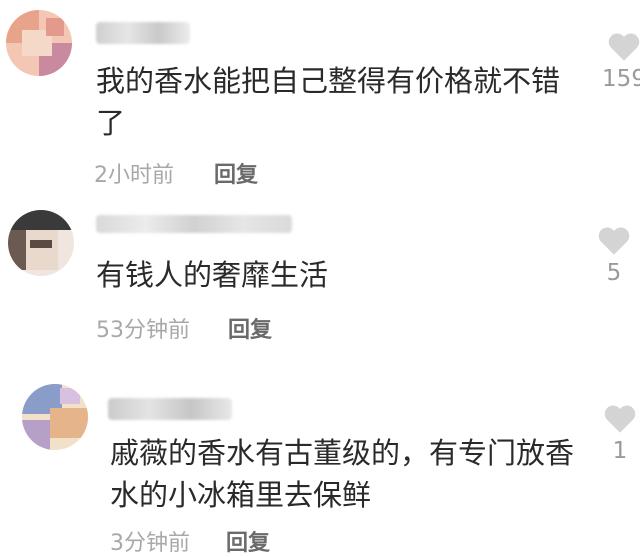 This screenshot has width=640, height=557. Describe the element at coordinates (328, 102) in the screenshot. I see `comment-text: 我的香水能把自己整得有价格就不错 了` at that location.